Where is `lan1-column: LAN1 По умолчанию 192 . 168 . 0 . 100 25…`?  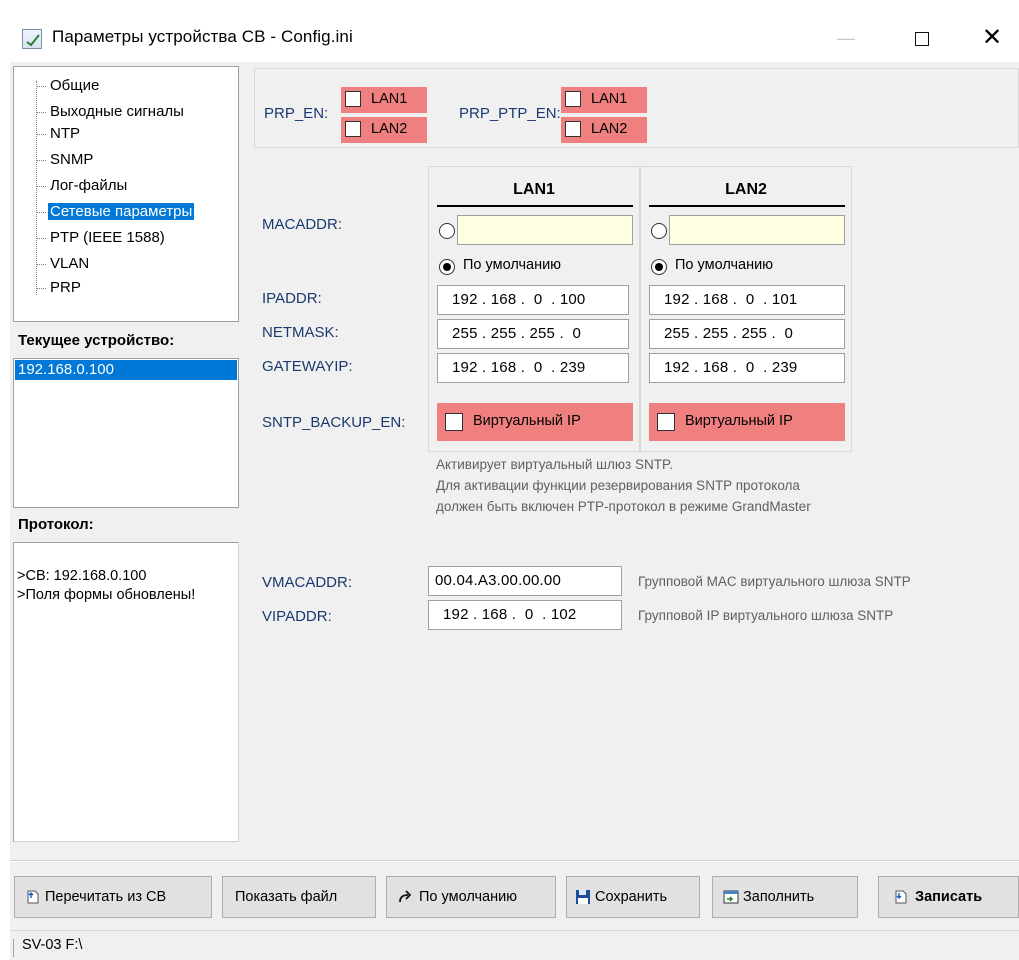 lan1-column: LAN1 По умолчанию 192 . 168 . 0 . 100 25… is located at coordinates (534, 309).